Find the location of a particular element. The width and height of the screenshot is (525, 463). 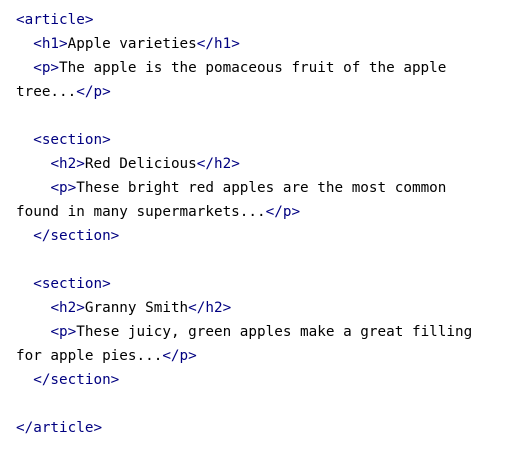

code-line: found in many supermarkets...</p> is located at coordinates (266, 212).